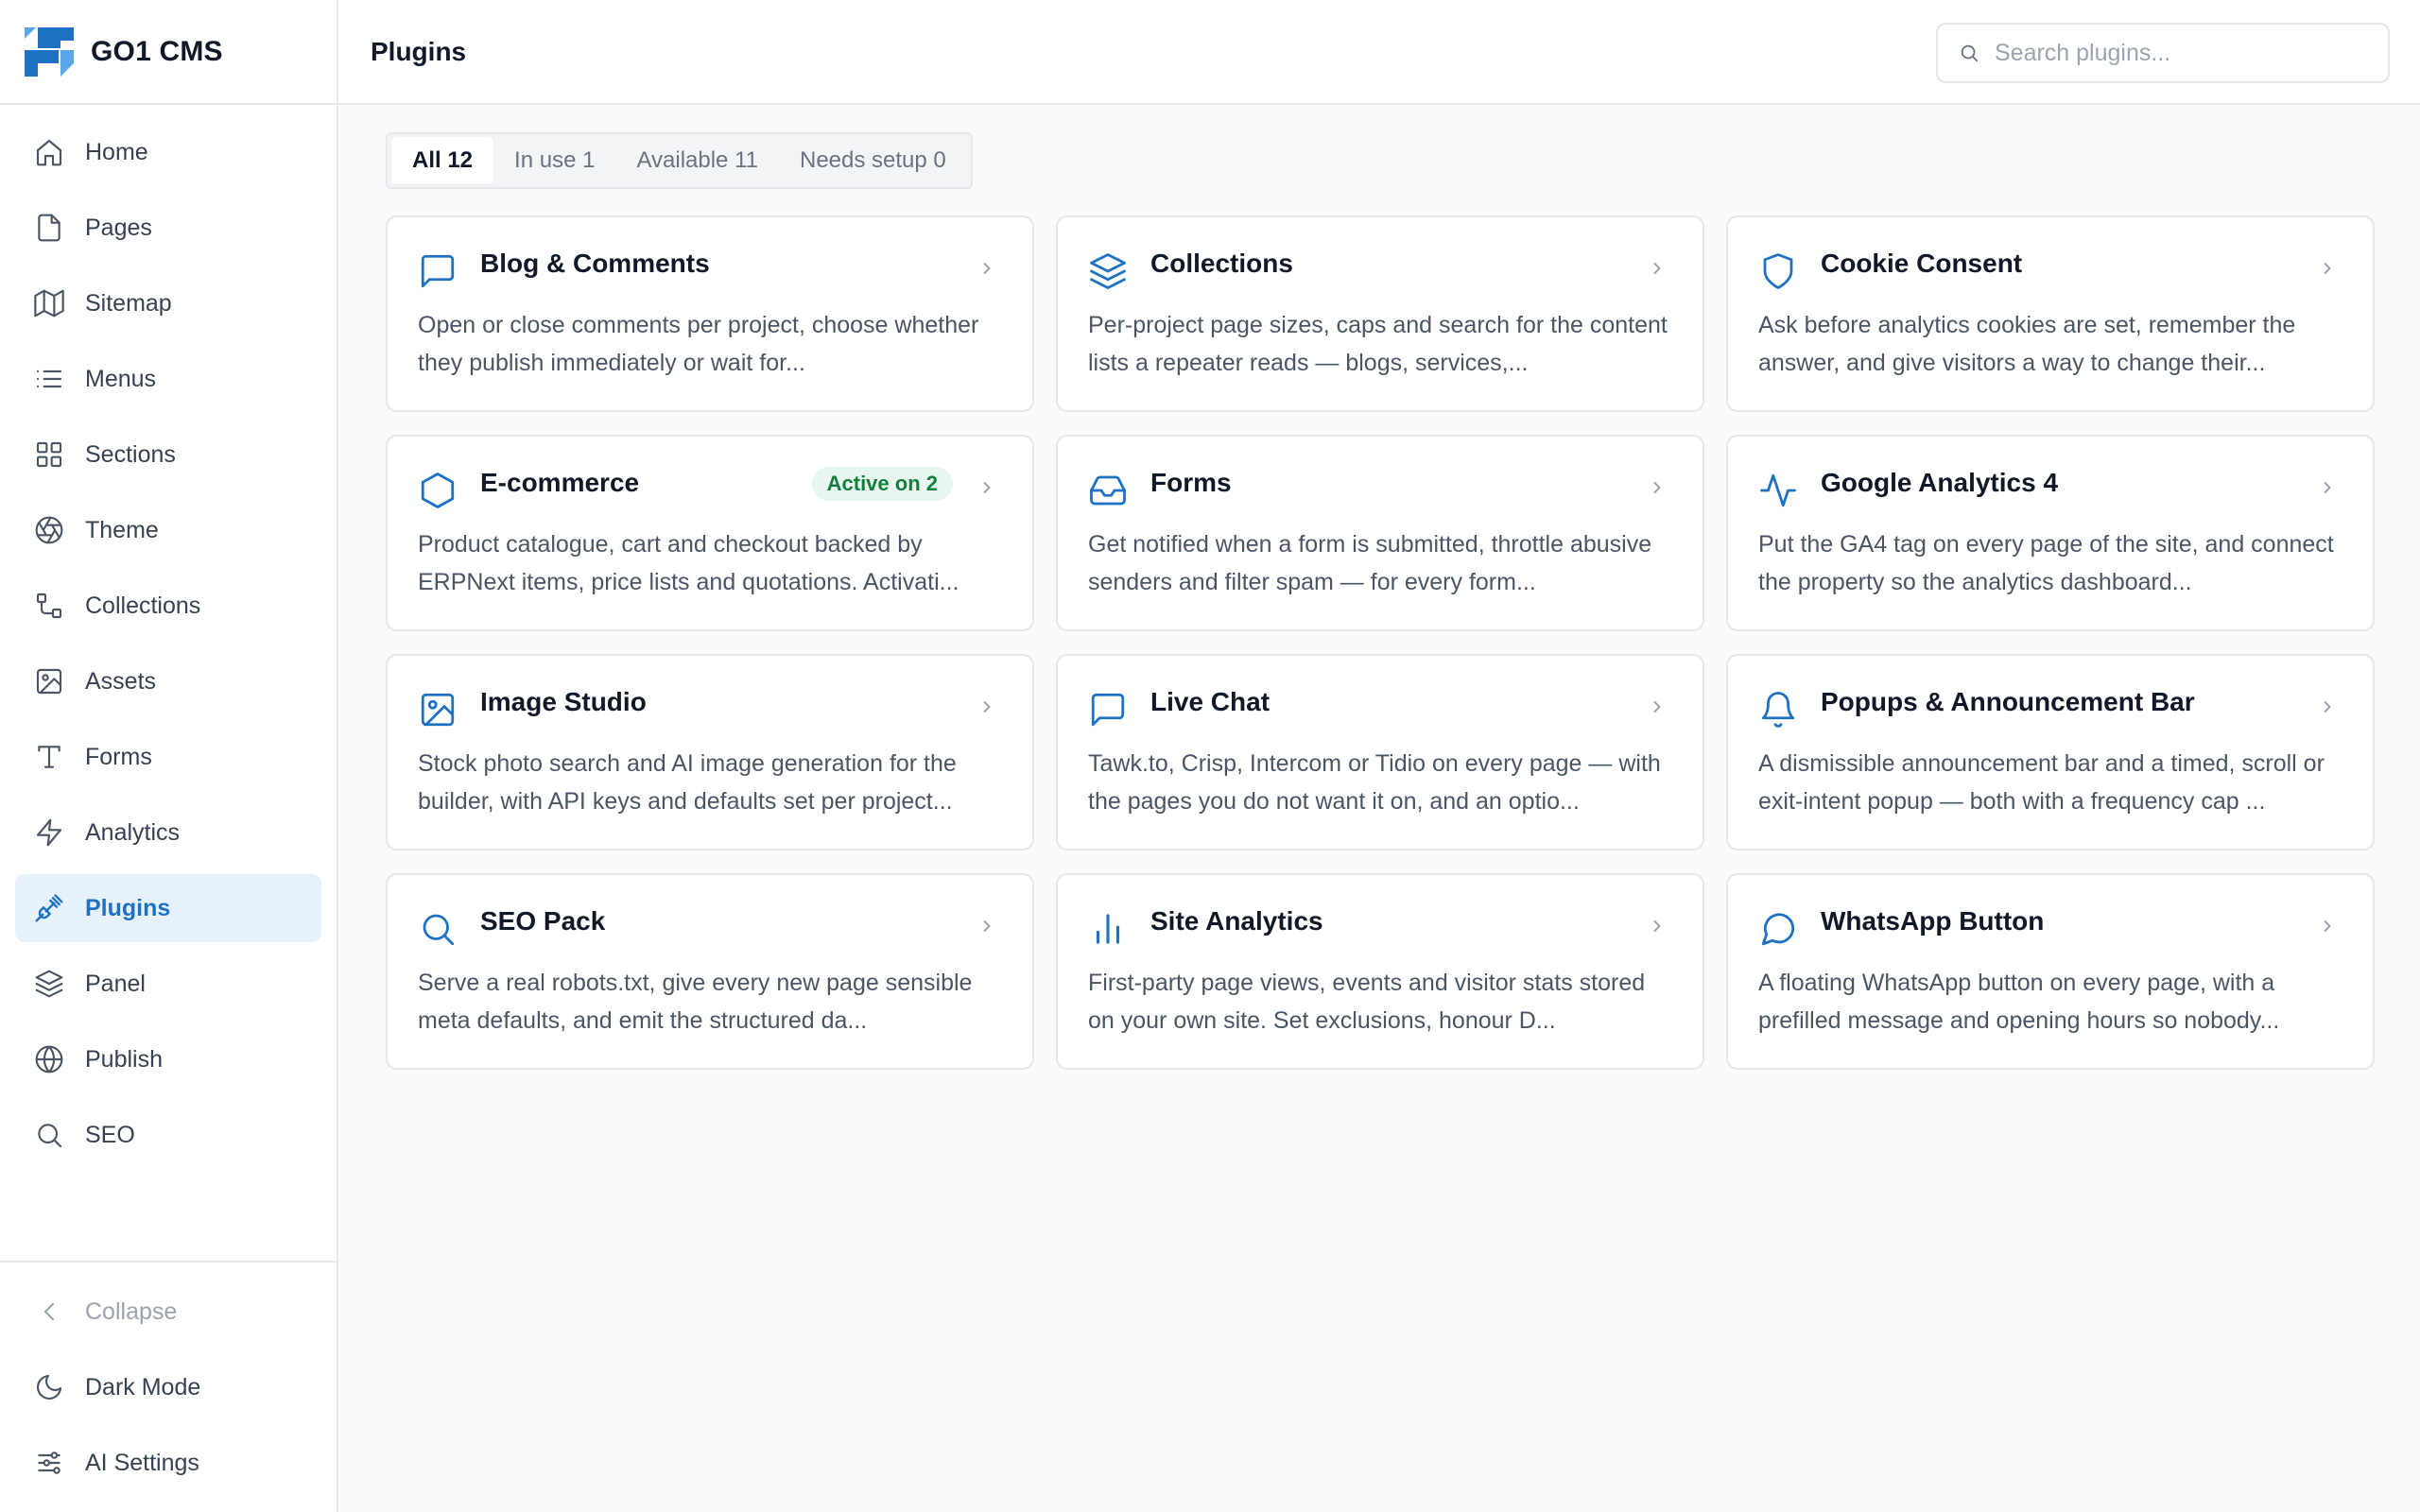  Describe the element at coordinates (442, 160) in the screenshot. I see `tab-all: All 12` at that location.